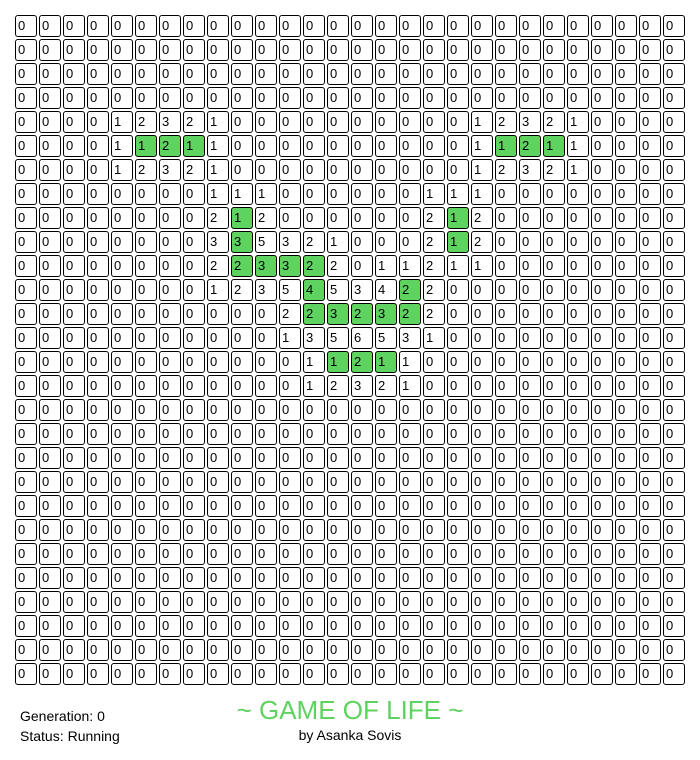 This screenshot has width=700, height=760. What do you see at coordinates (338, 338) in the screenshot?
I see `grid-cell: 5` at bounding box center [338, 338].